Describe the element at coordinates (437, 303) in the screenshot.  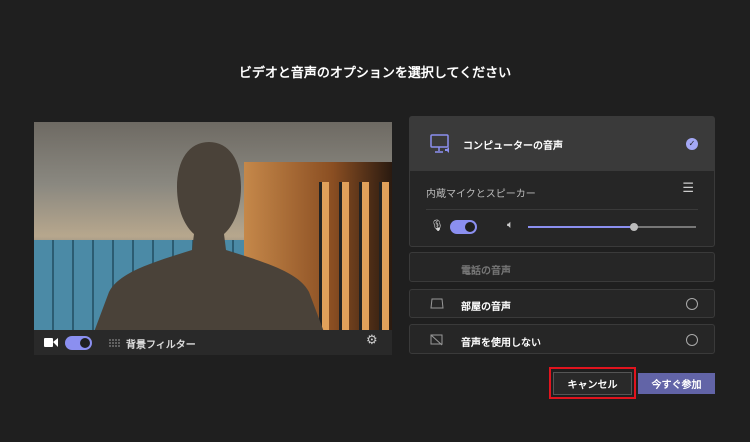
I see `room-device-icon` at that location.